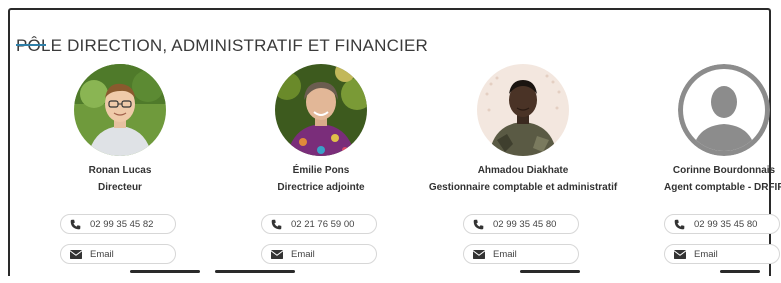  What do you see at coordinates (724, 110) in the screenshot?
I see `avatar-placeholder` at bounding box center [724, 110].